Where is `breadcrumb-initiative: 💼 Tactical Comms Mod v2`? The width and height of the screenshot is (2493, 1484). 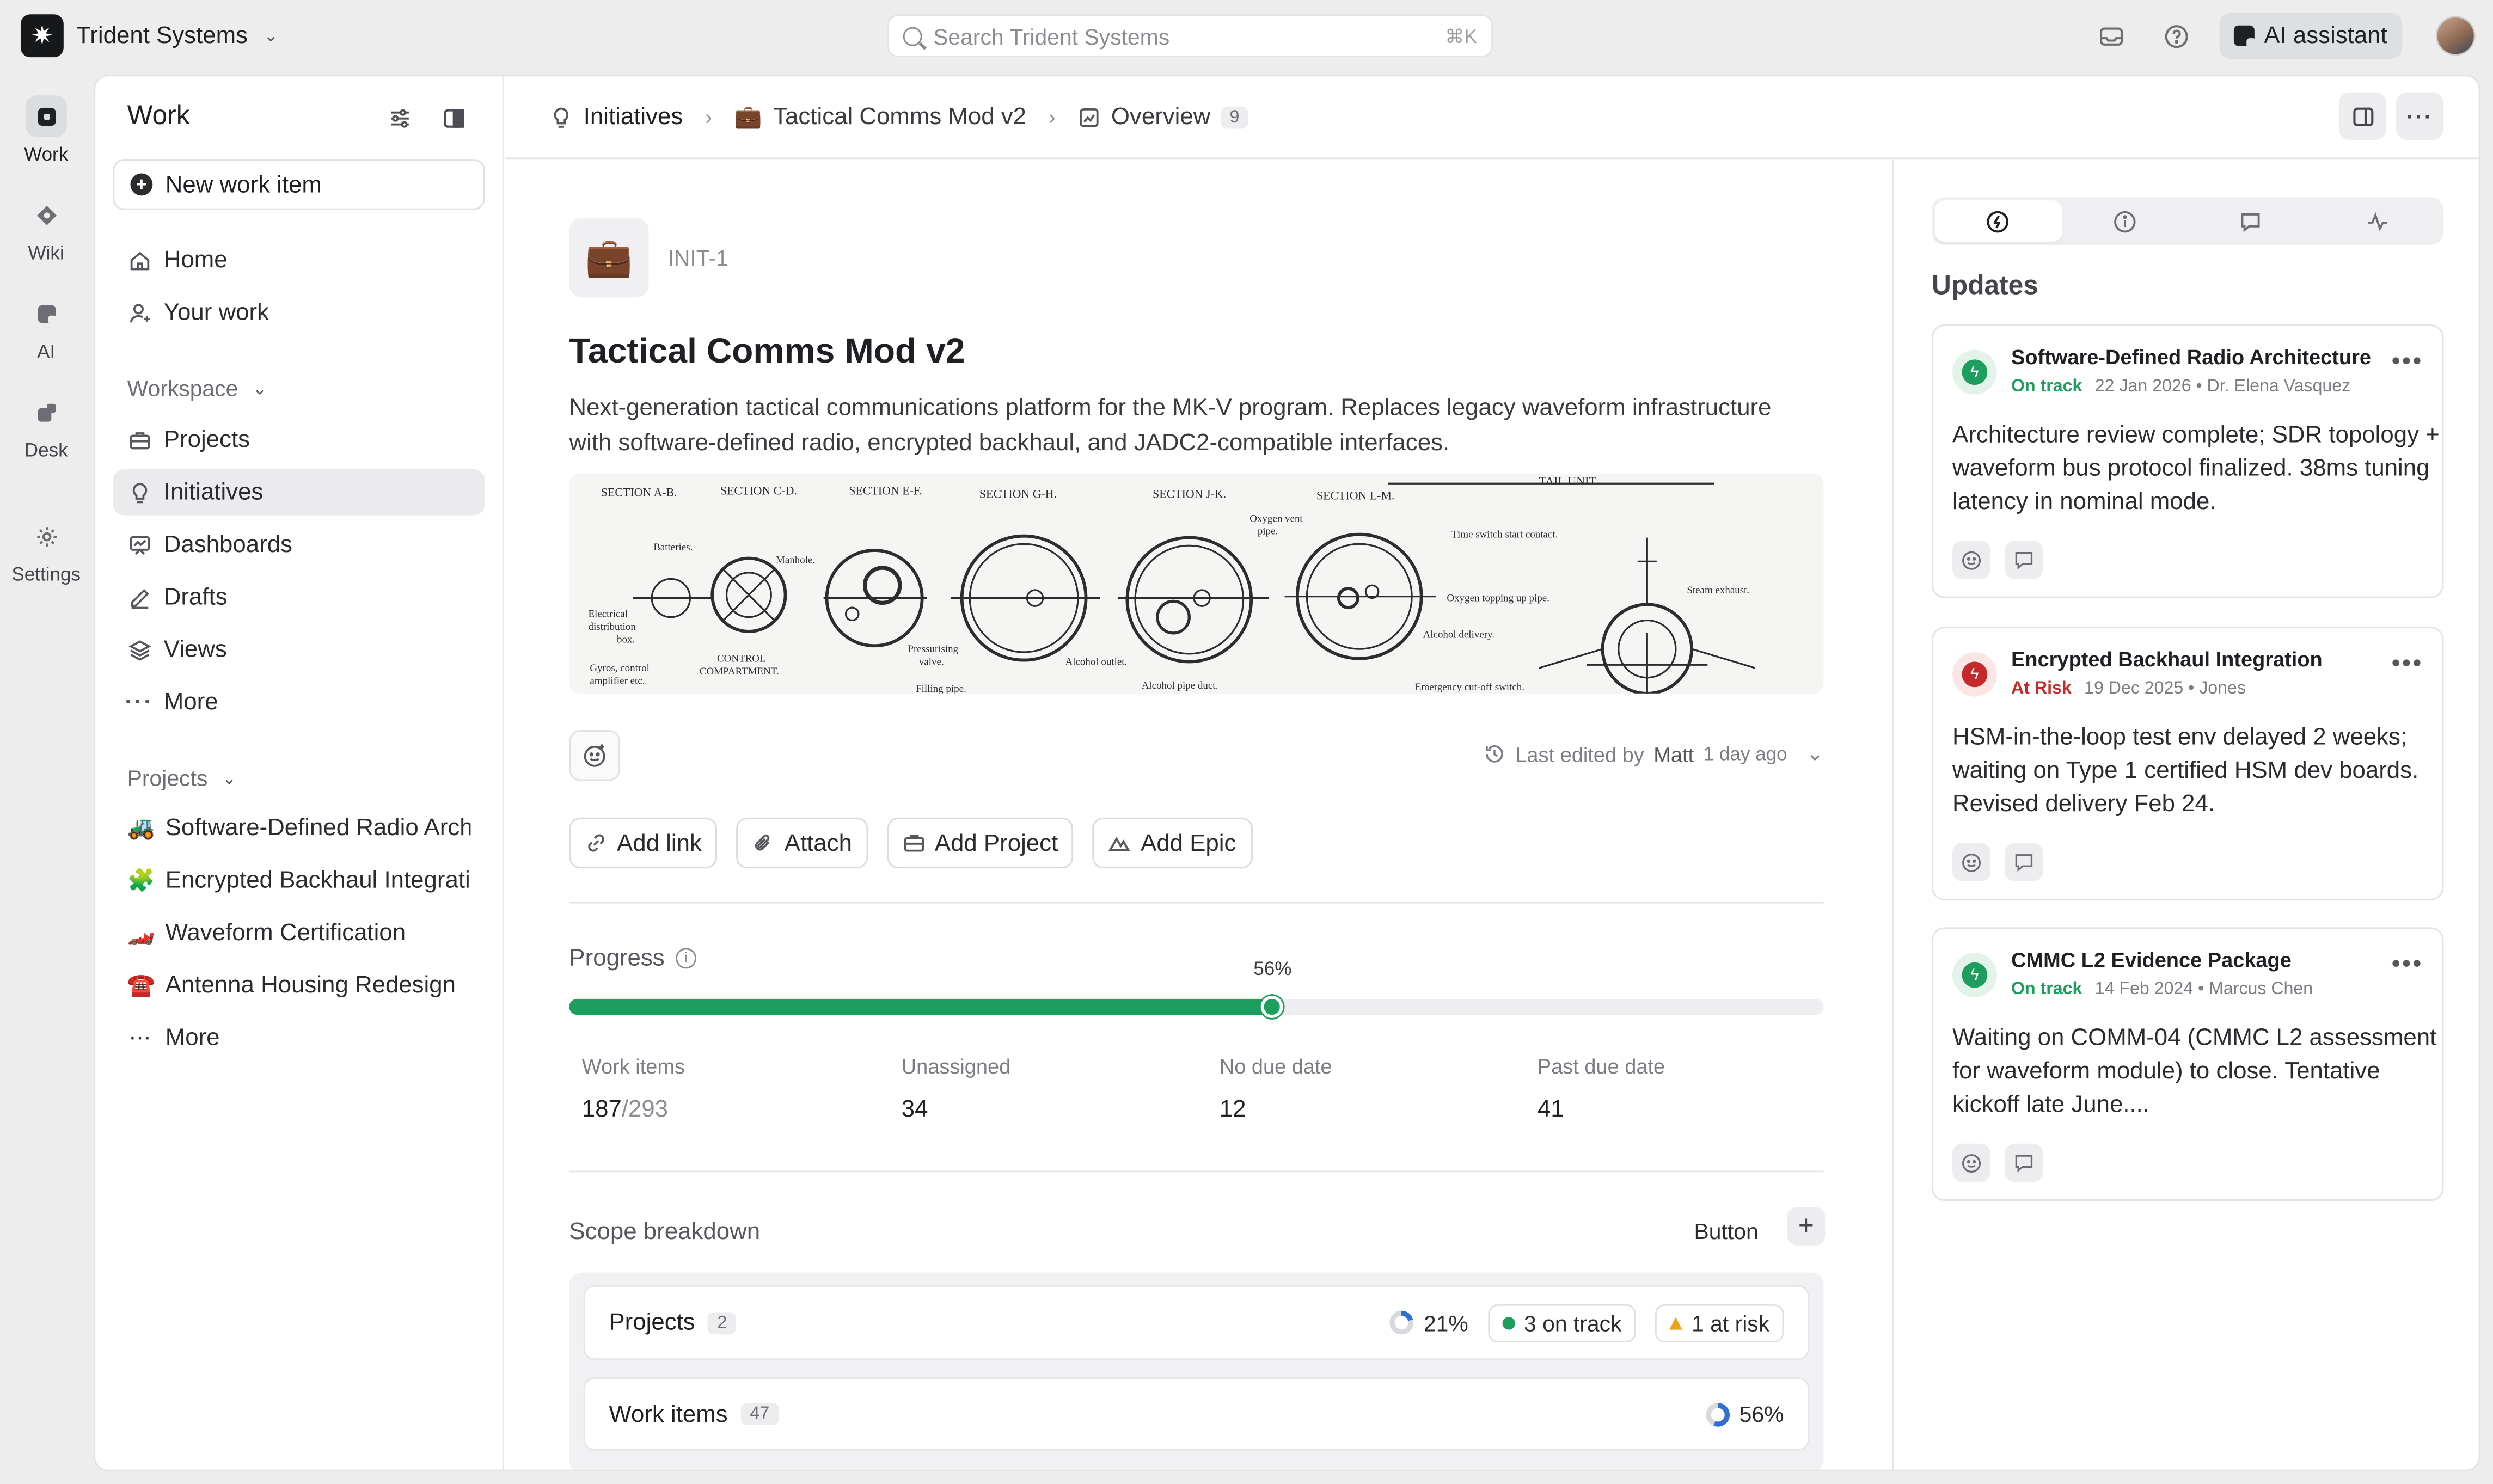
breadcrumb-initiative: 💼 Tactical Comms Mod v2 is located at coordinates (880, 117).